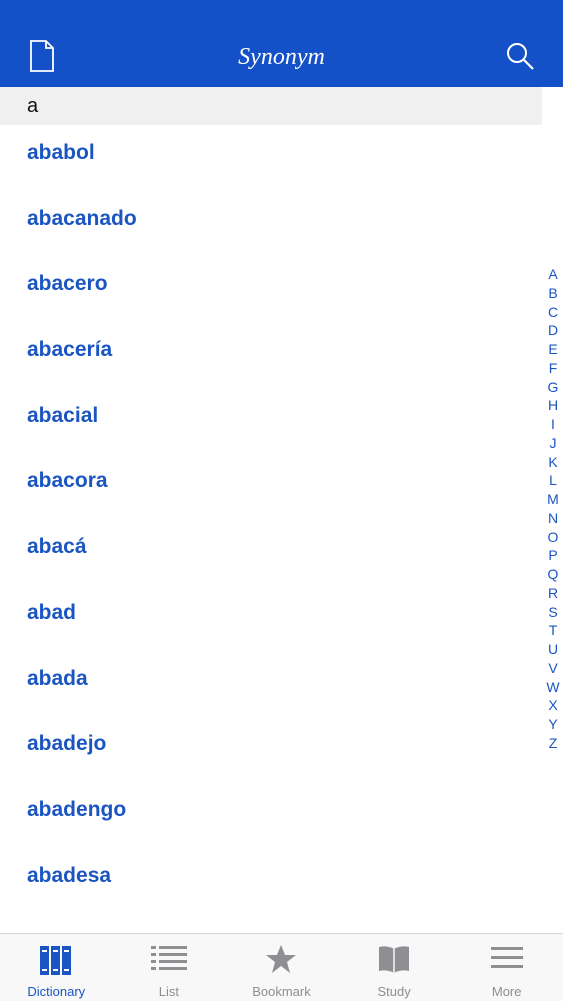  Describe the element at coordinates (553, 555) in the screenshot. I see `index-letter: P` at that location.